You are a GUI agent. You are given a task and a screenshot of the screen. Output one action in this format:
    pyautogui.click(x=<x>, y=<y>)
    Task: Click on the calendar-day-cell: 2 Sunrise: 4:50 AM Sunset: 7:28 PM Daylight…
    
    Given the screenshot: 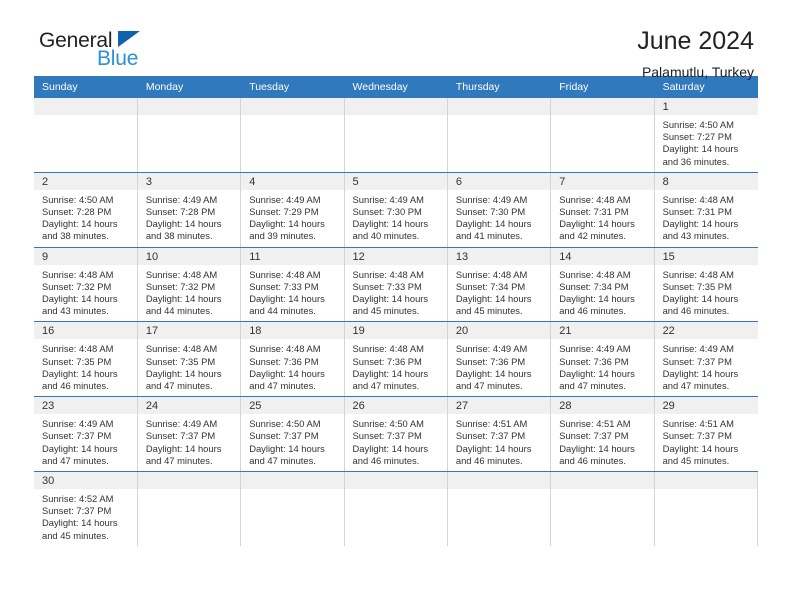 What is the action you would take?
    pyautogui.click(x=86, y=210)
    